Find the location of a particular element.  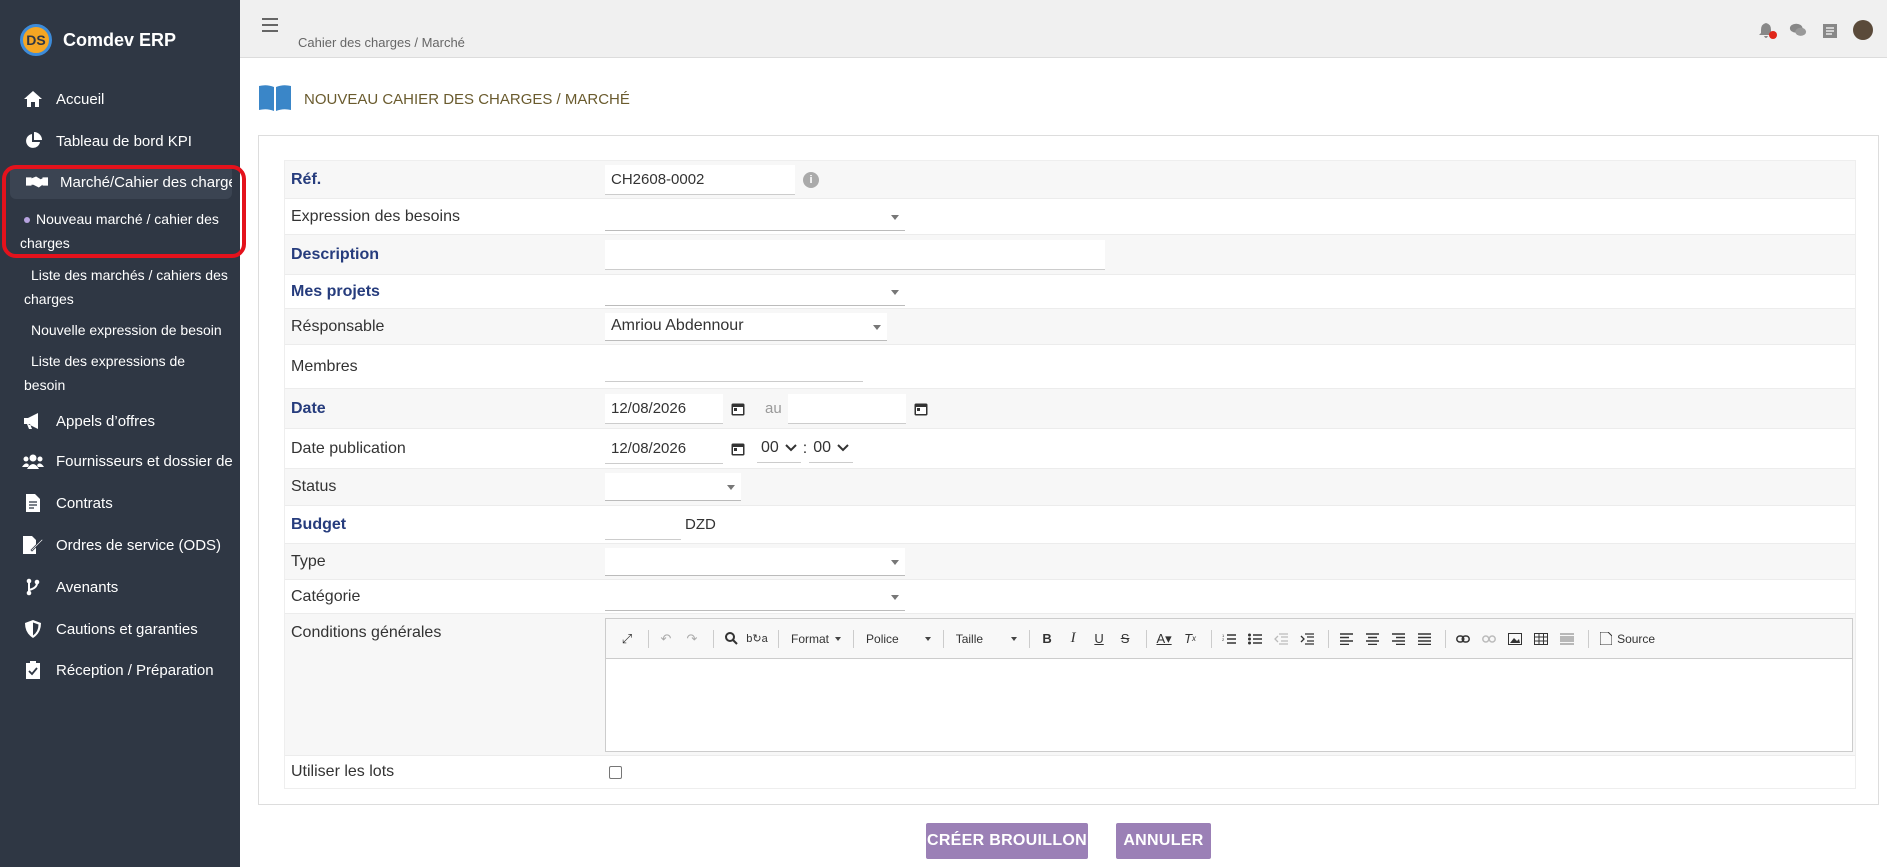

sidebar-item-marche: Marché/Cahier des charges is located at coordinates (121, 182).